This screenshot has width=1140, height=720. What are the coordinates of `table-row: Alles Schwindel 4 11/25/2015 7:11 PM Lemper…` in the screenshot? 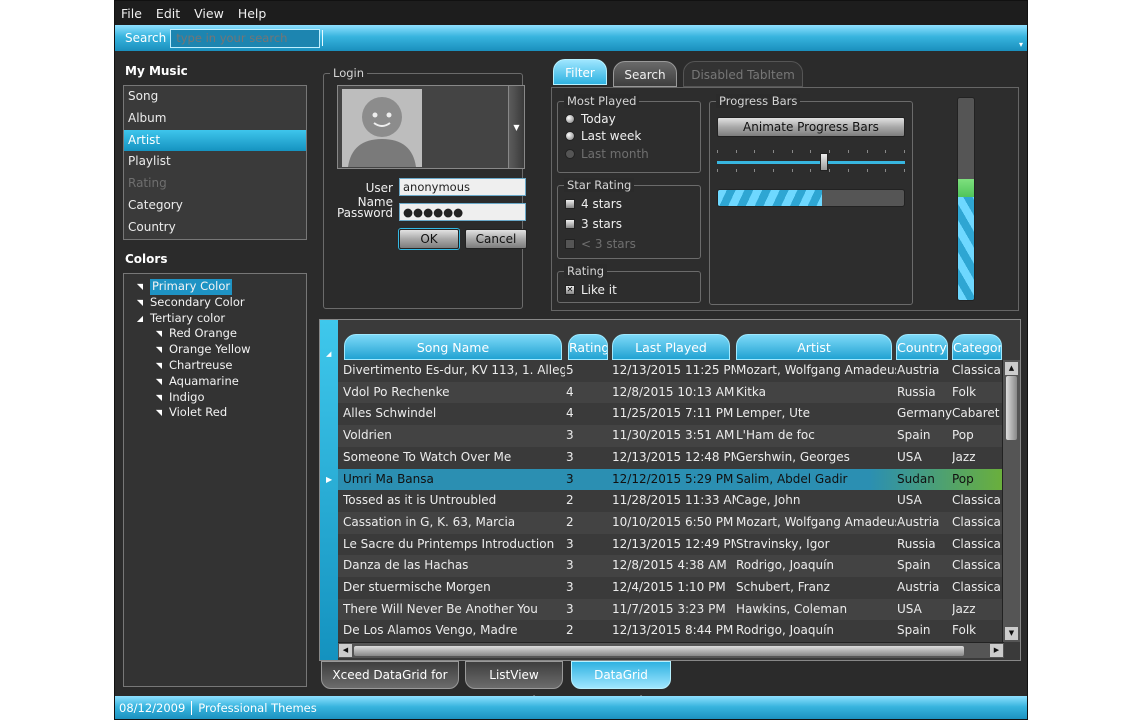 It's located at (670, 414).